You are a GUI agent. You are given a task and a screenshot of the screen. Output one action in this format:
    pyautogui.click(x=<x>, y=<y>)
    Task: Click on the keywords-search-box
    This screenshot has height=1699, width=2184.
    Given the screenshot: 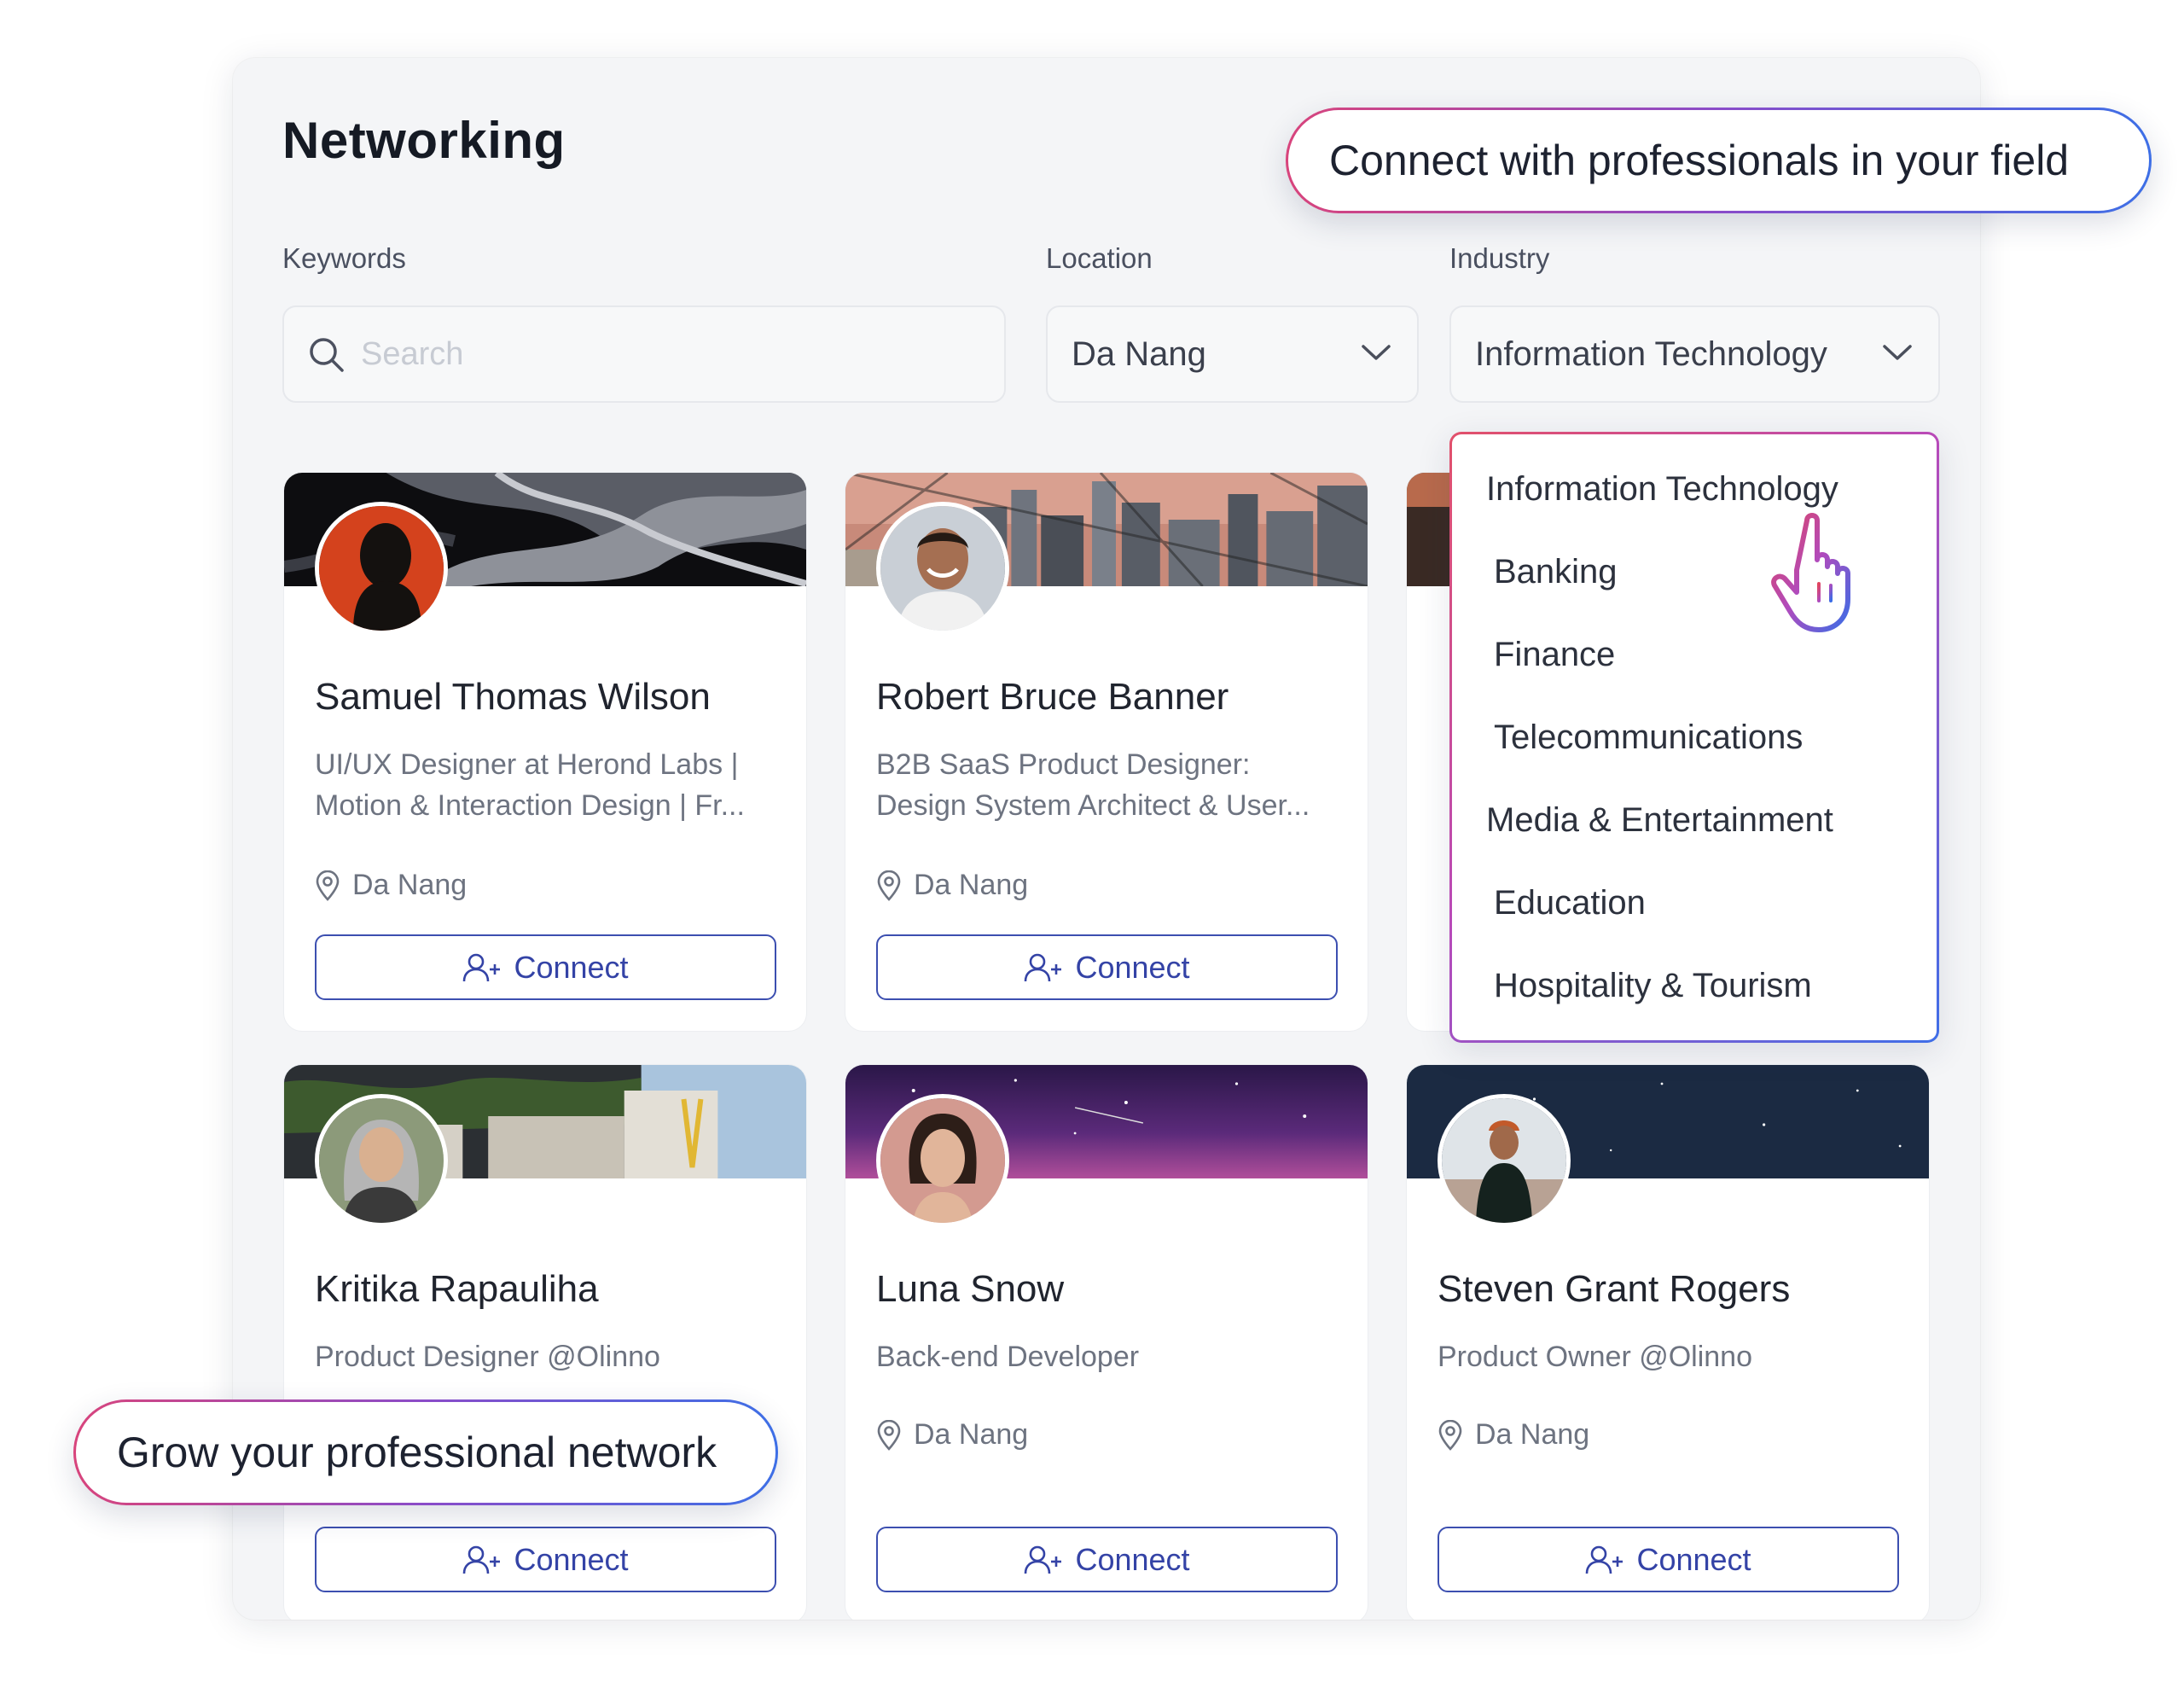 What is the action you would take?
    pyautogui.click(x=644, y=354)
    